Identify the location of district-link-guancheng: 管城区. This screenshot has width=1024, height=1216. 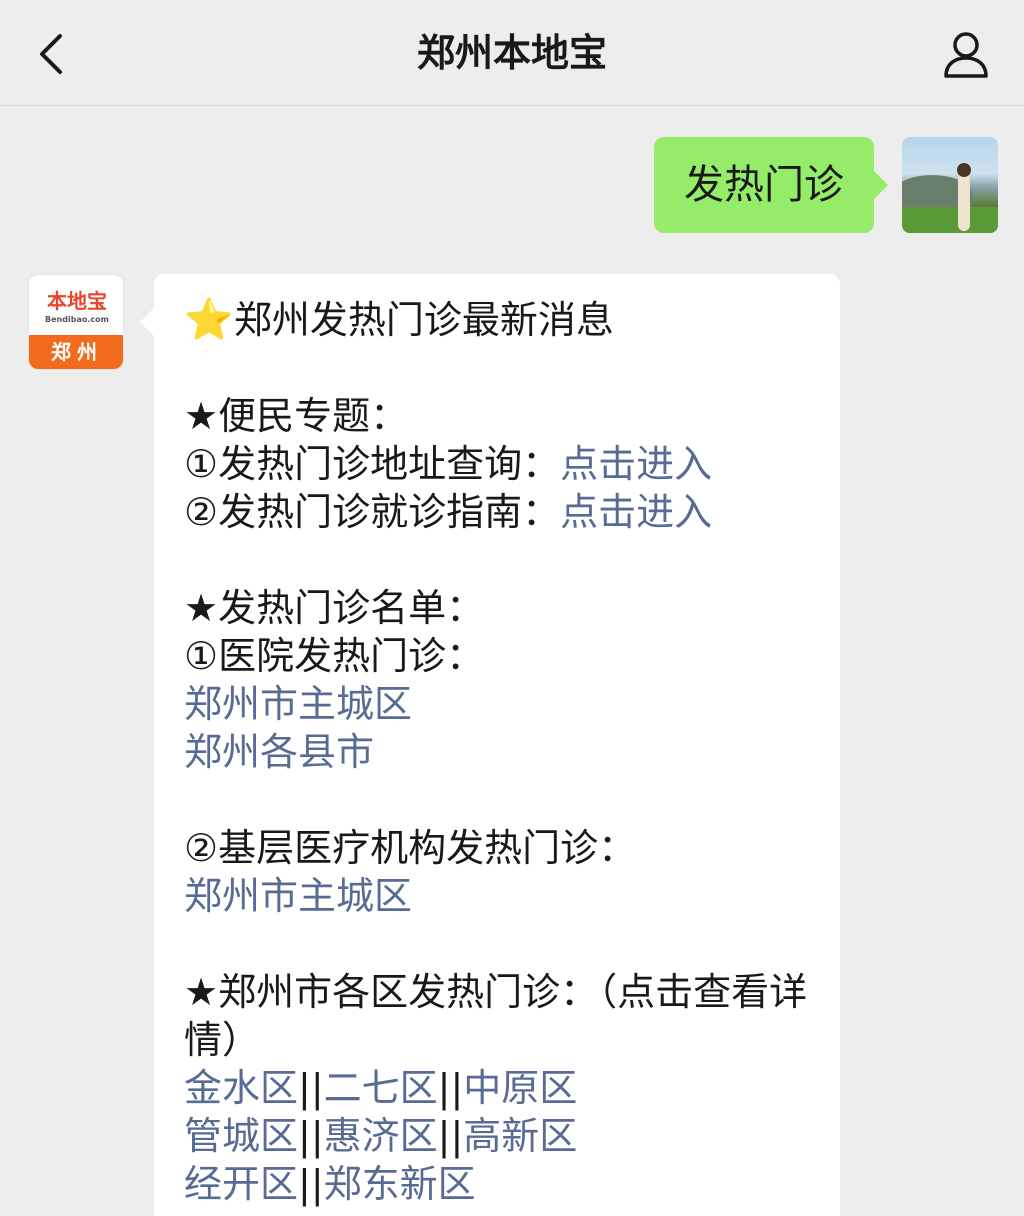
(241, 1136).